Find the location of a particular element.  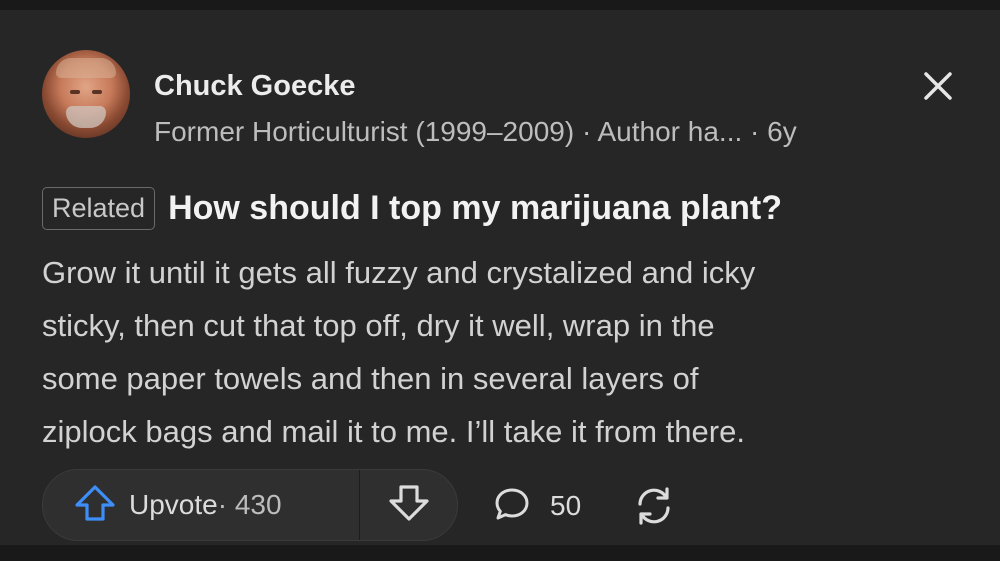

arrow-down-icon is located at coordinates (409, 505).